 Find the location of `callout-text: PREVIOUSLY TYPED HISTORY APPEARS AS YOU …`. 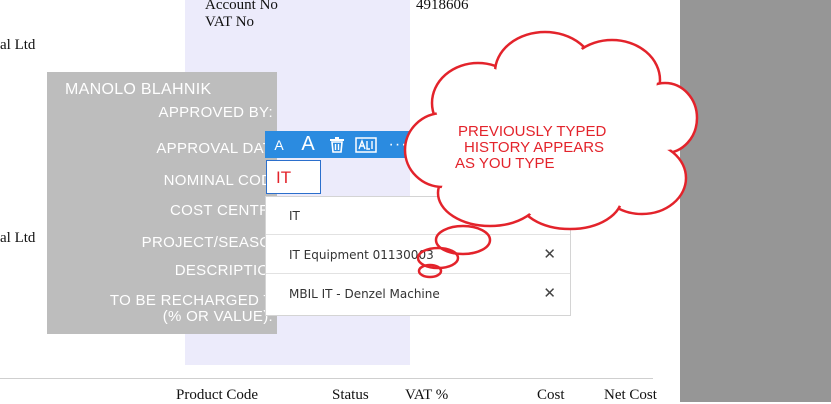

callout-text: PREVIOUSLY TYPED HISTORY APPEARS AS YOU … is located at coordinates (562, 148).